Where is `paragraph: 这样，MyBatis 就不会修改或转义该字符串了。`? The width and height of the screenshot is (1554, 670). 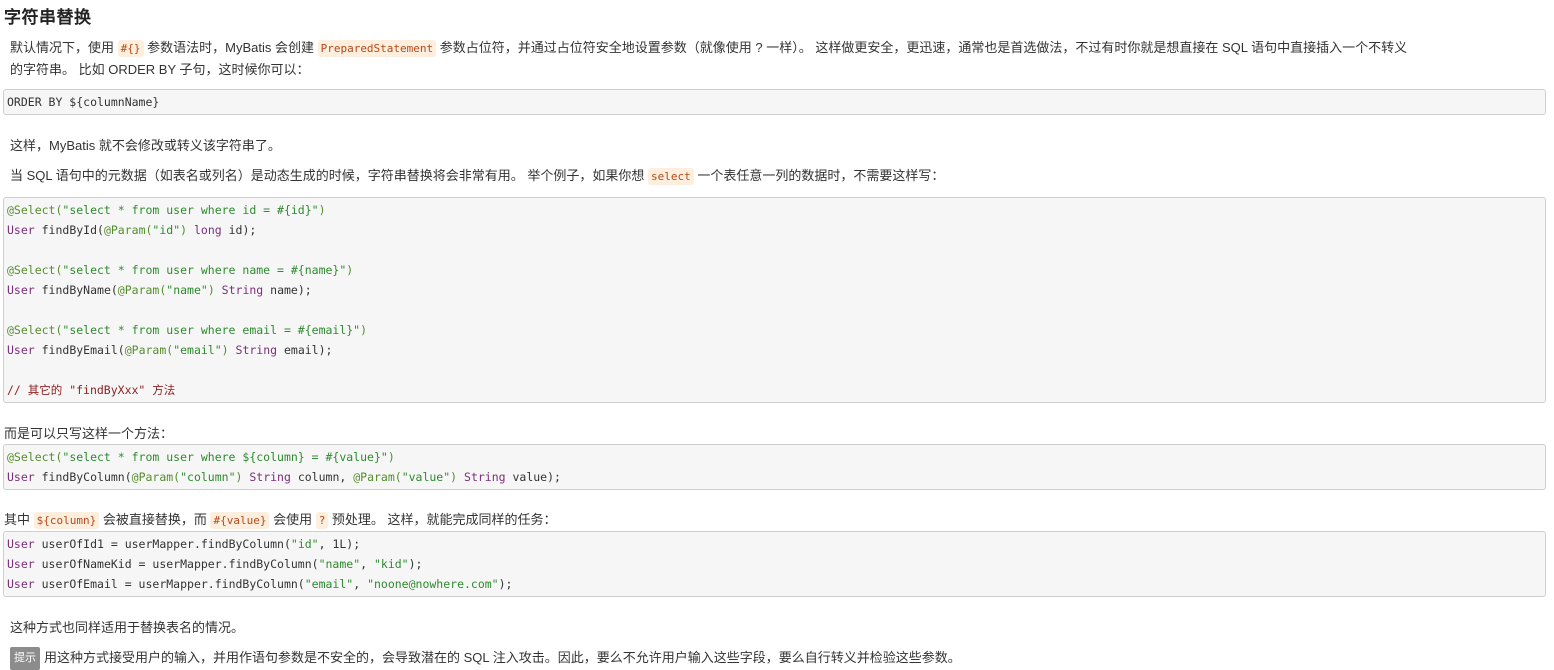 paragraph: 这样，MyBatis 就不会修改或转义该字符串了。 is located at coordinates (145, 145).